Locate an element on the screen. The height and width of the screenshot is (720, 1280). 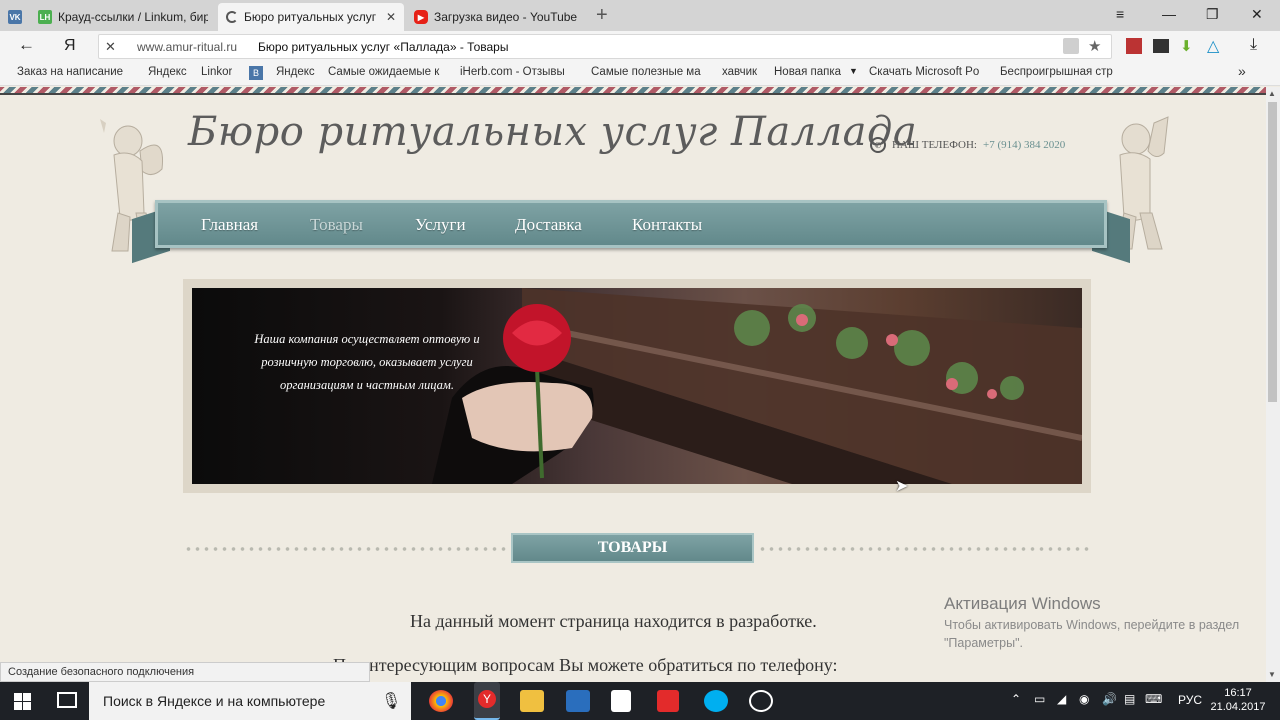
phone-label: НАШ ТЕЛЕФОН: is located at coordinates (934, 145).